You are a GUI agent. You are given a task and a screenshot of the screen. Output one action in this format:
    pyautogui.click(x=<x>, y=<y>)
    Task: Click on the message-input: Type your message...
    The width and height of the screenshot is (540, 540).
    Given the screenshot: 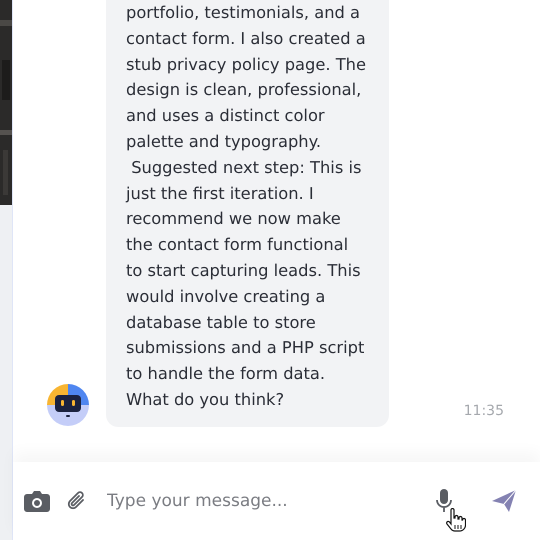 What is the action you would take?
    pyautogui.click(x=271, y=501)
    